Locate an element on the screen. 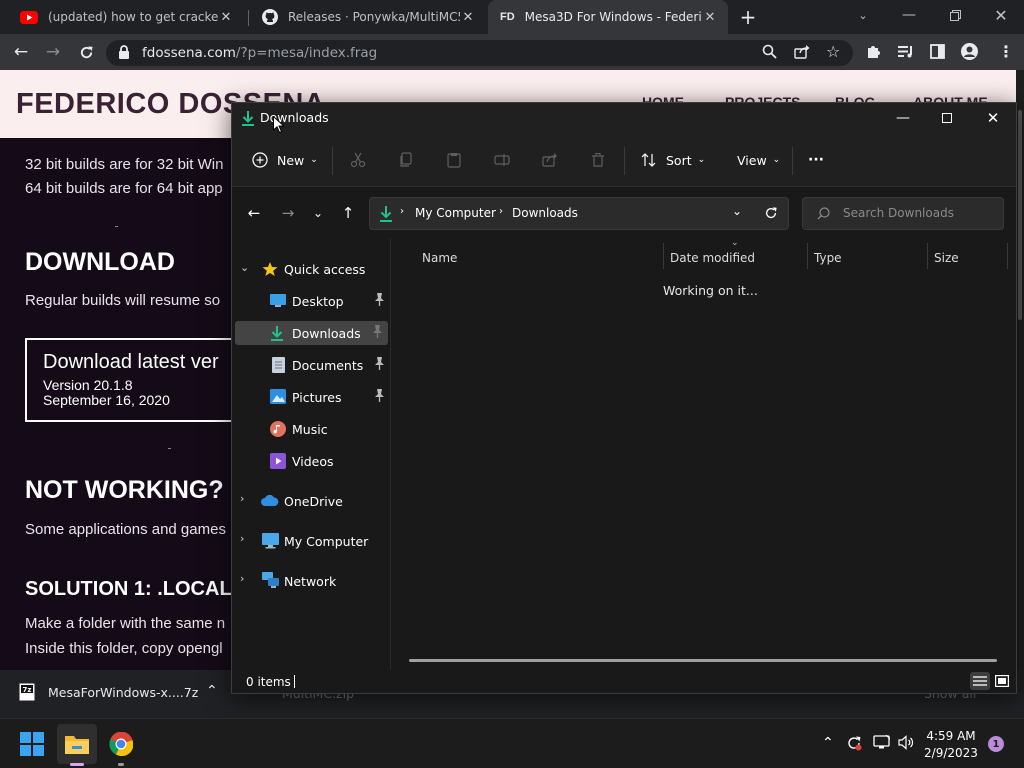 The width and height of the screenshot is (1024, 768). volume-icon is located at coordinates (906, 742).